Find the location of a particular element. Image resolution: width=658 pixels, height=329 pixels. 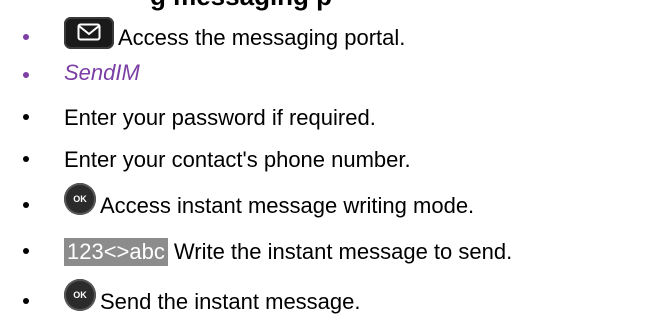

abc-key-icon: 123<>abc is located at coordinates (116, 252).